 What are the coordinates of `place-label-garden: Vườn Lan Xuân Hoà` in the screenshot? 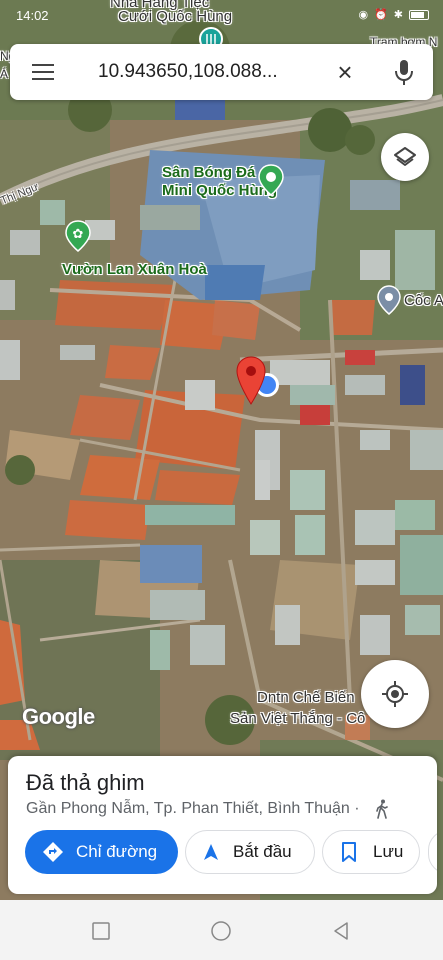 It's located at (134, 269).